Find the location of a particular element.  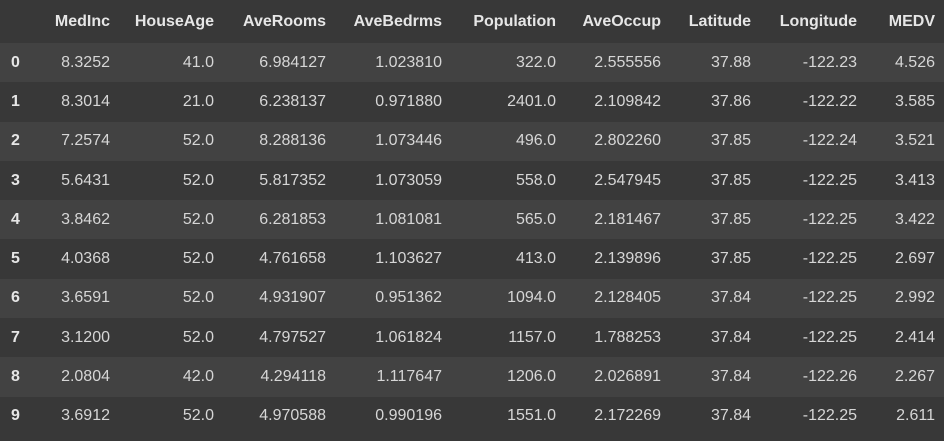

cell-longitude: -122.22 is located at coordinates (829, 101).